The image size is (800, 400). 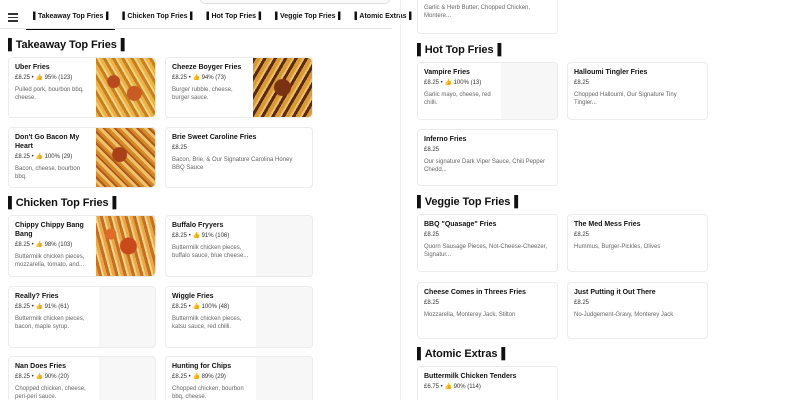 What do you see at coordinates (202, 94) in the screenshot?
I see `item-description: Burger rubble, cheese, burger sauce.` at bounding box center [202, 94].